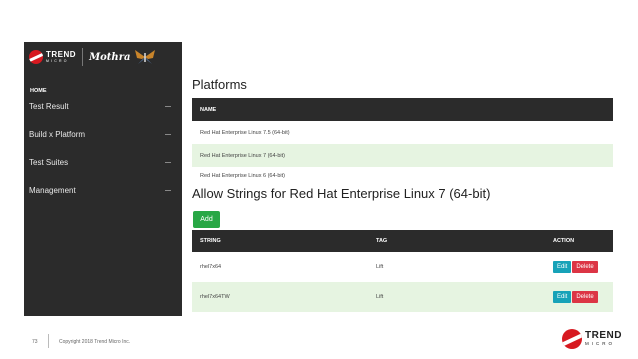 Image resolution: width=638 pixels, height=359 pixels. I want to click on platforms-table-header: NAME, so click(402, 109).